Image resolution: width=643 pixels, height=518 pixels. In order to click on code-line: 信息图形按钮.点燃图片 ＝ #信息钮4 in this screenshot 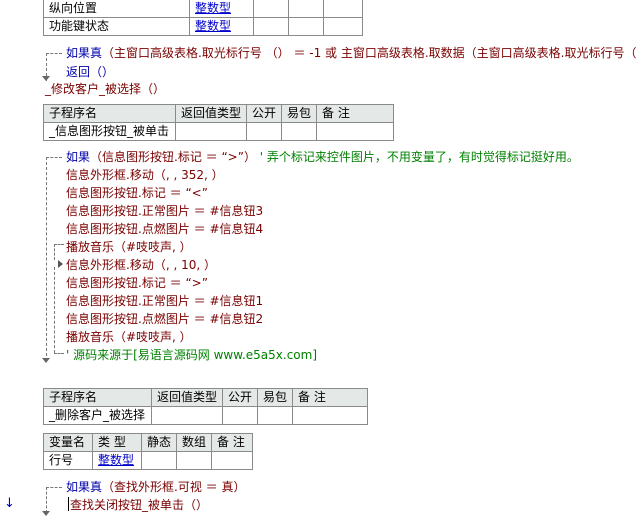, I will do `click(164, 228)`.